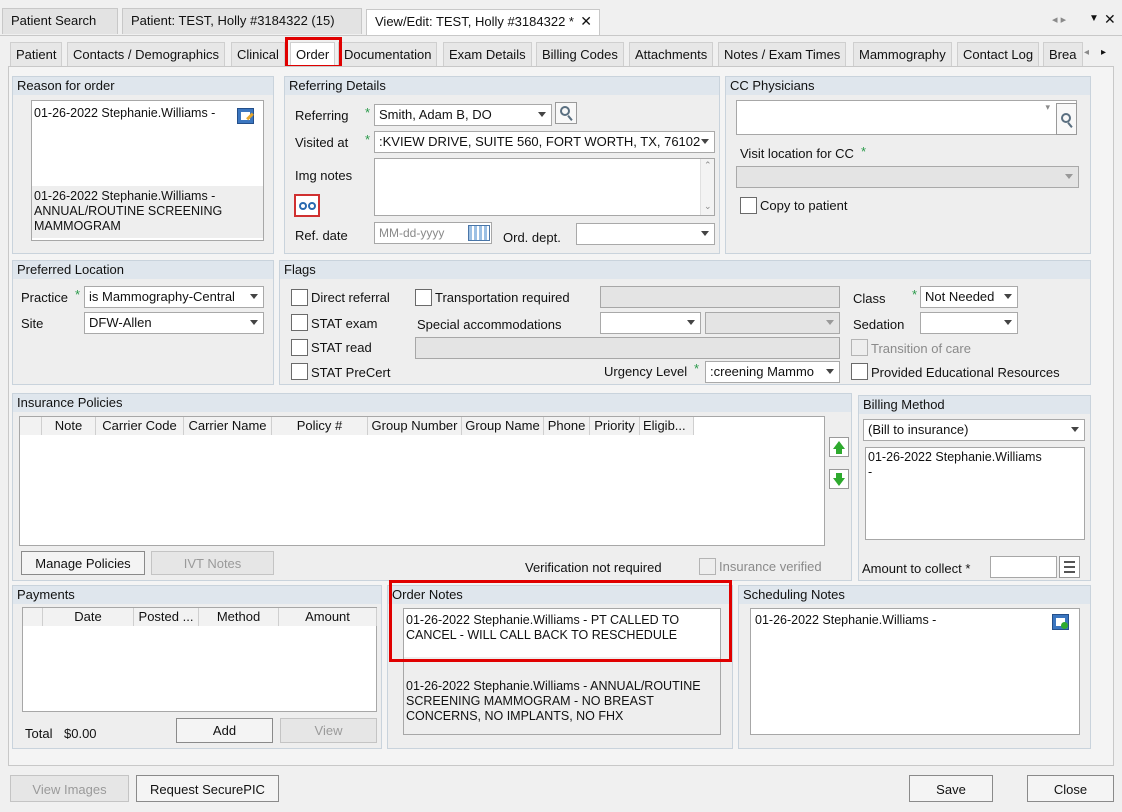 The height and width of the screenshot is (812, 1122). What do you see at coordinates (951, 788) in the screenshot?
I see `save-button: Save` at bounding box center [951, 788].